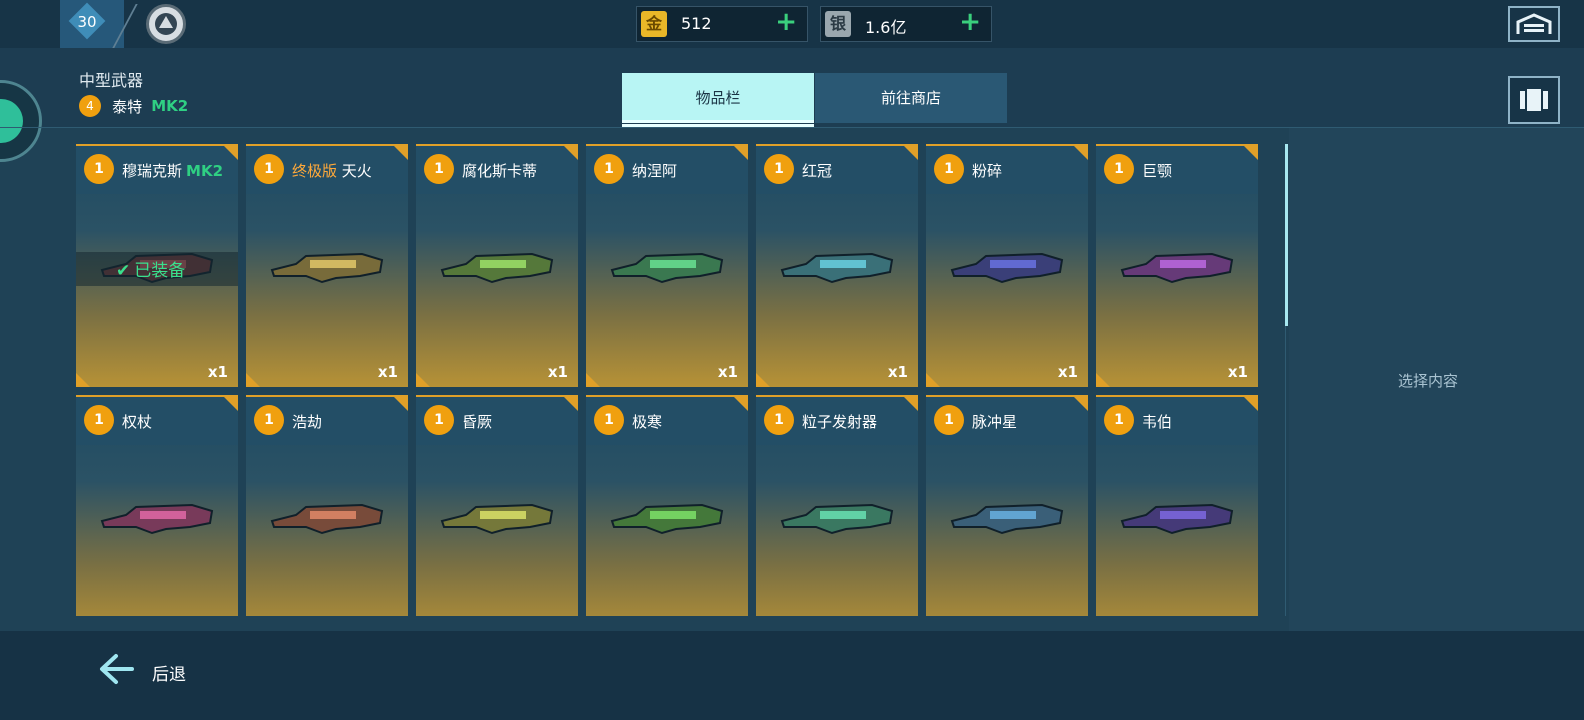  What do you see at coordinates (205, 171) in the screenshot?
I see `item-mk: MK2` at bounding box center [205, 171].